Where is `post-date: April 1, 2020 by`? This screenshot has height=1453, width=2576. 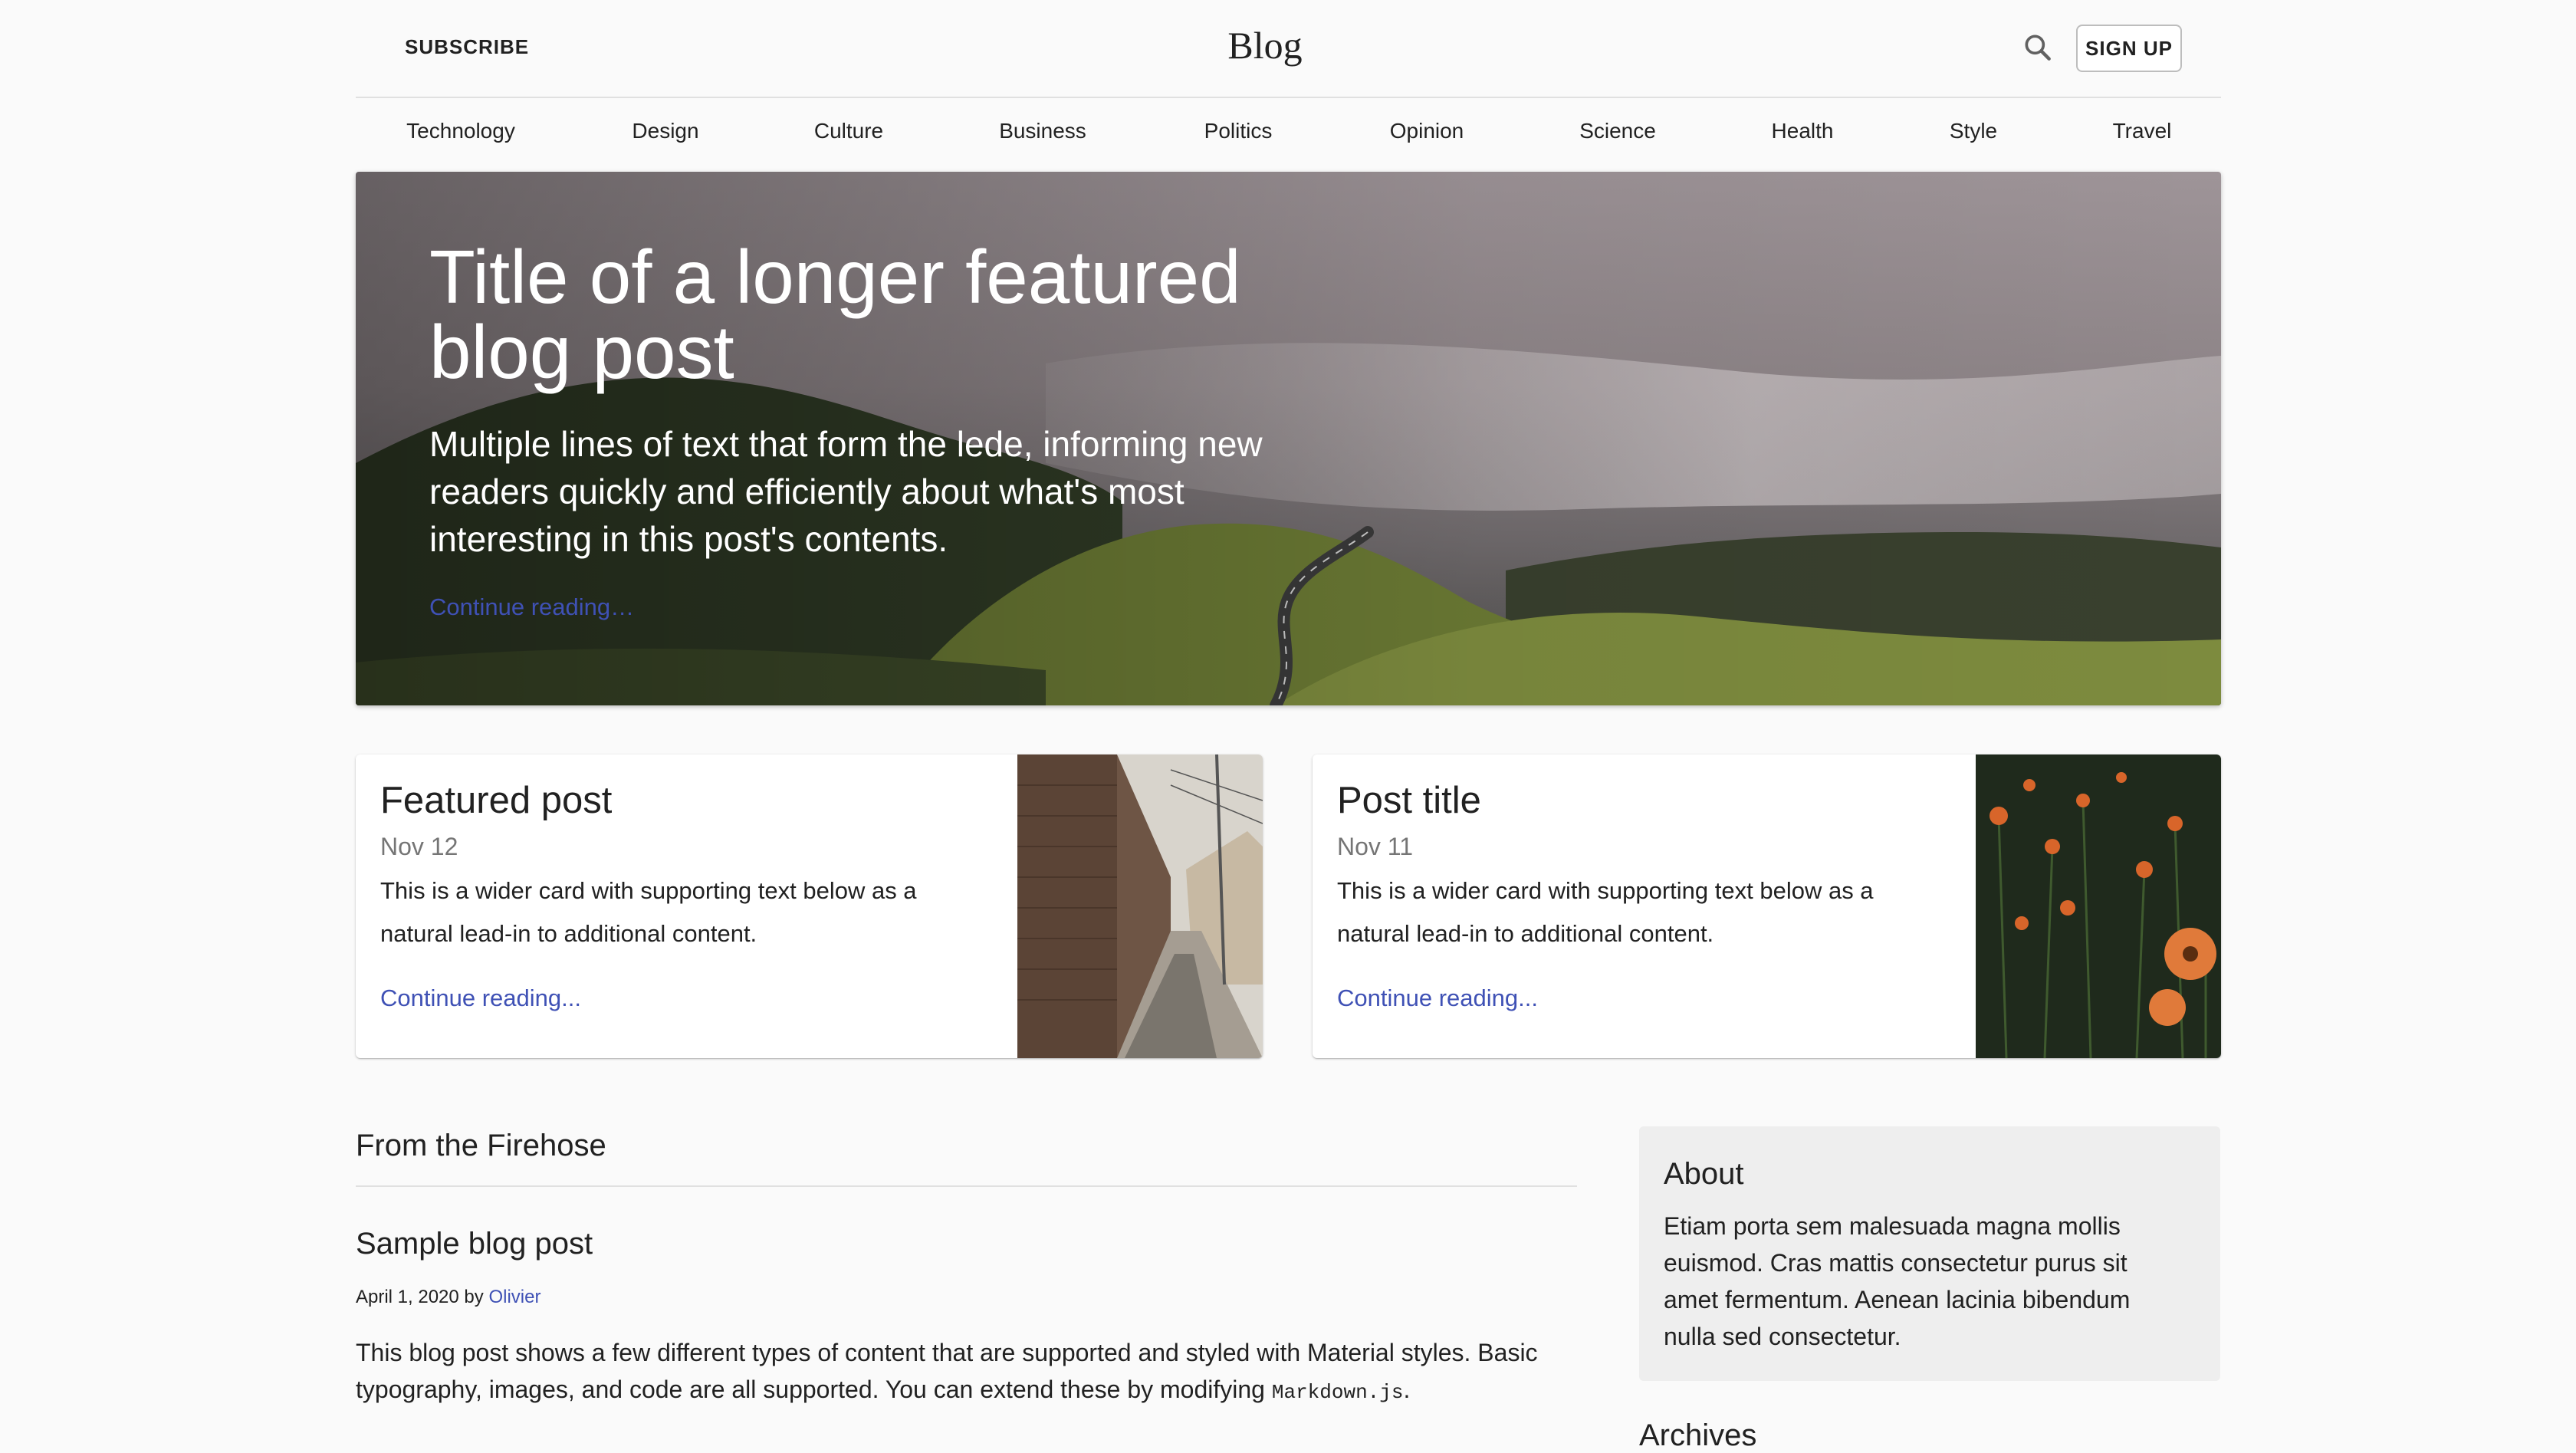
post-date: April 1, 2020 by is located at coordinates (420, 1297).